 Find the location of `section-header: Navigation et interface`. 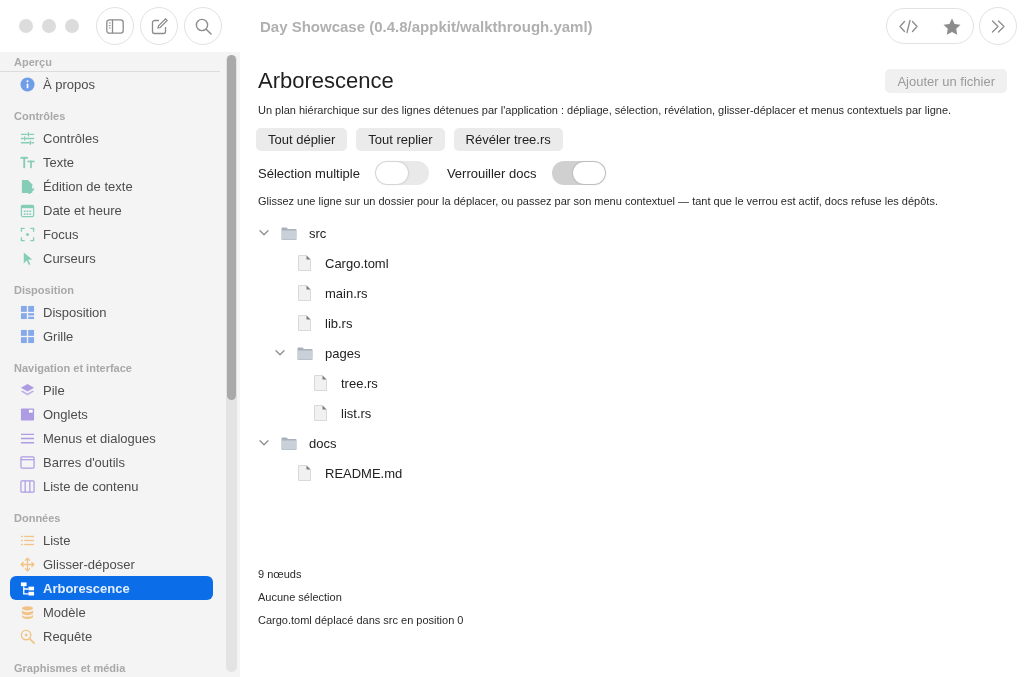

section-header: Navigation et interface is located at coordinates (73, 368).